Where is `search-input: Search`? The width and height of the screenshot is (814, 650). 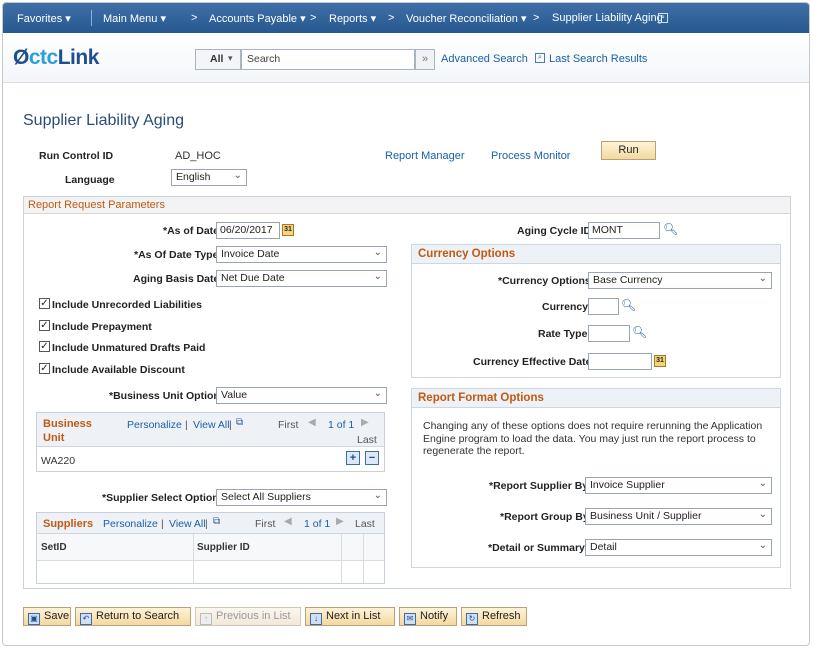
search-input: Search is located at coordinates (328, 59).